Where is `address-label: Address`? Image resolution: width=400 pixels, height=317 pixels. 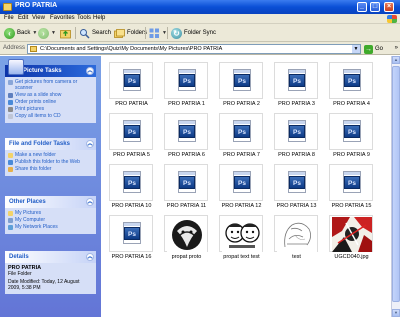 address-label: Address is located at coordinates (14, 48).